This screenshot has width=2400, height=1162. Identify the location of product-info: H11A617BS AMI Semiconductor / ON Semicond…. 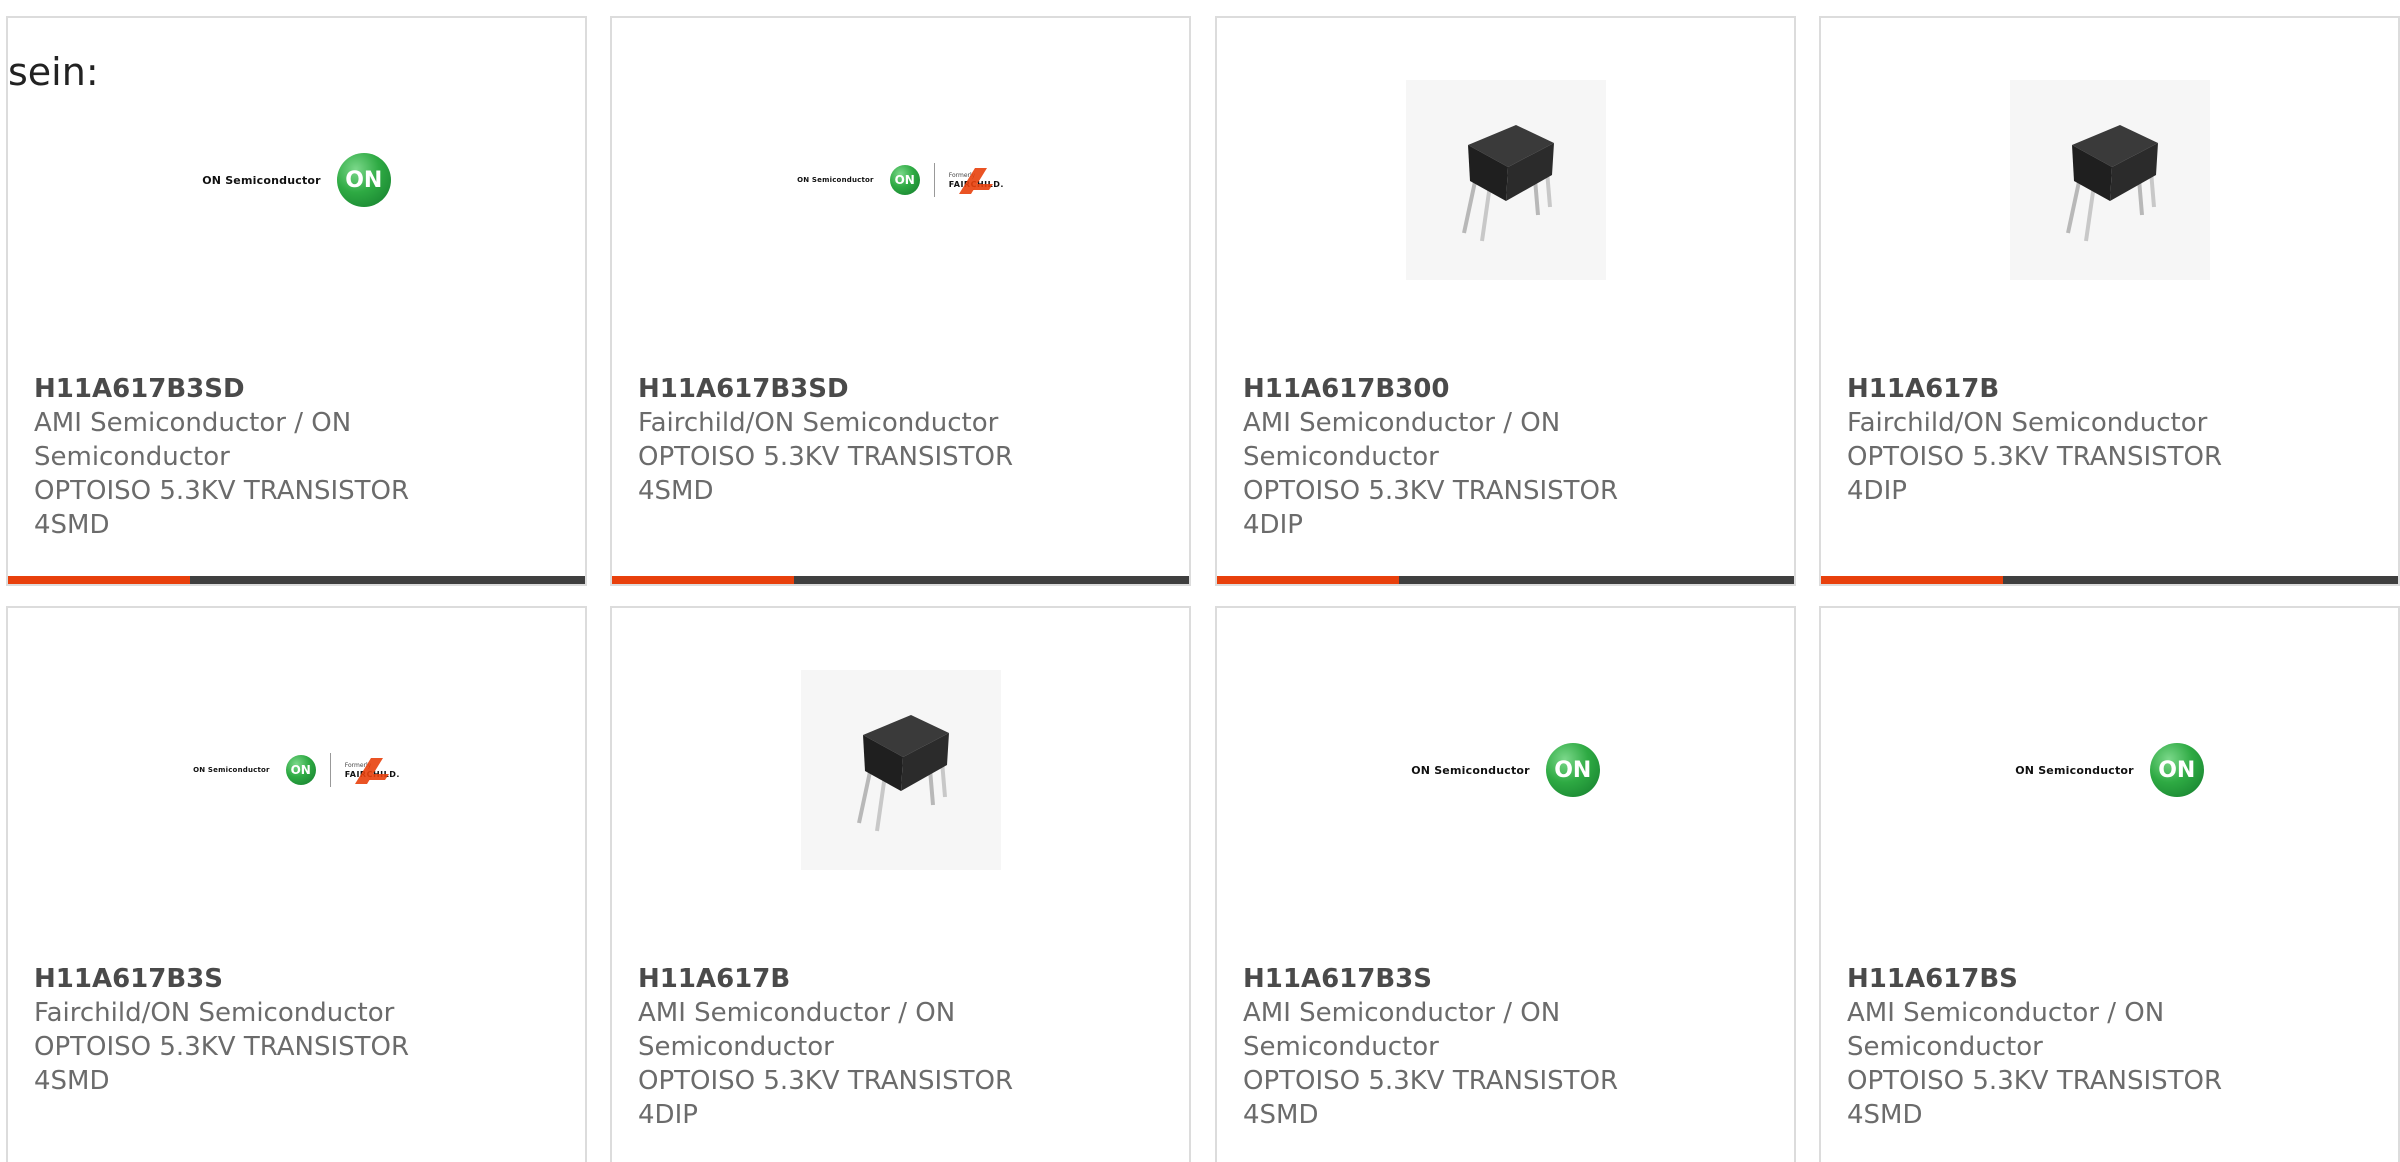
(2109, 1047).